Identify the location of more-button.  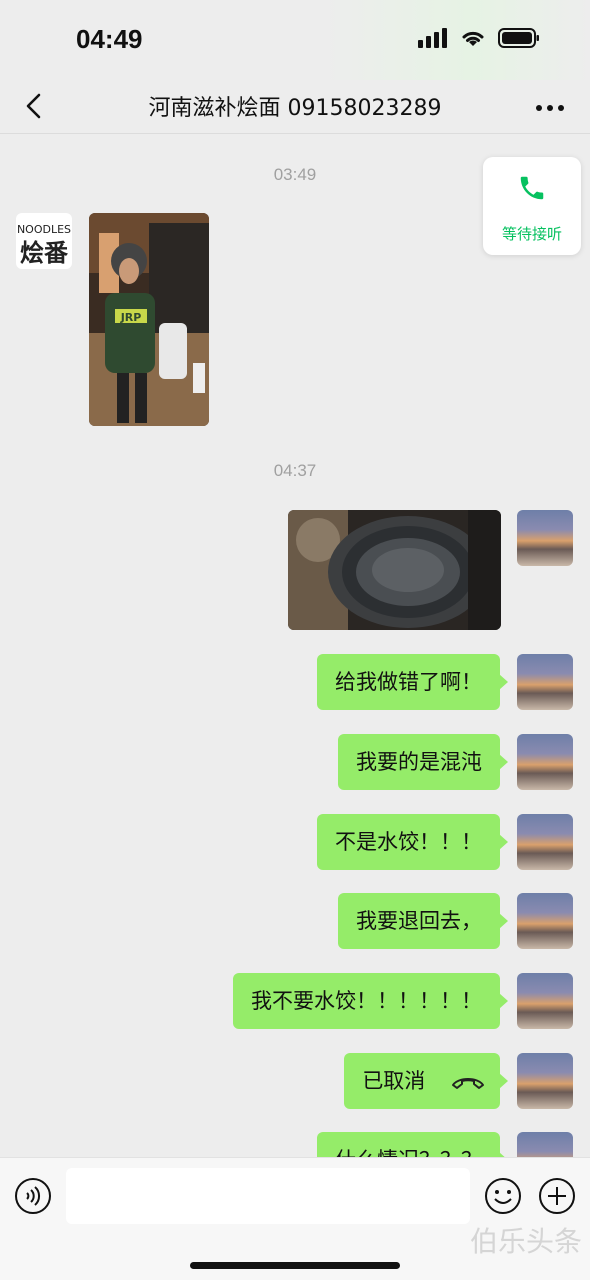
(550, 108).